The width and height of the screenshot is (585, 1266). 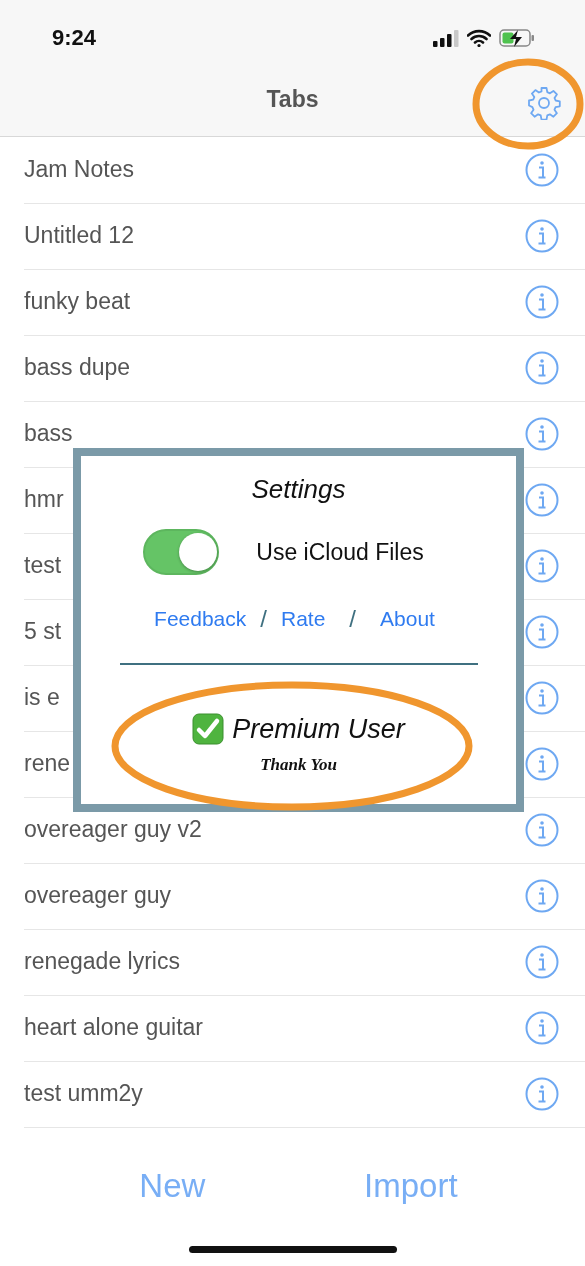 What do you see at coordinates (48, 433) in the screenshot?
I see `tab-name: bass` at bounding box center [48, 433].